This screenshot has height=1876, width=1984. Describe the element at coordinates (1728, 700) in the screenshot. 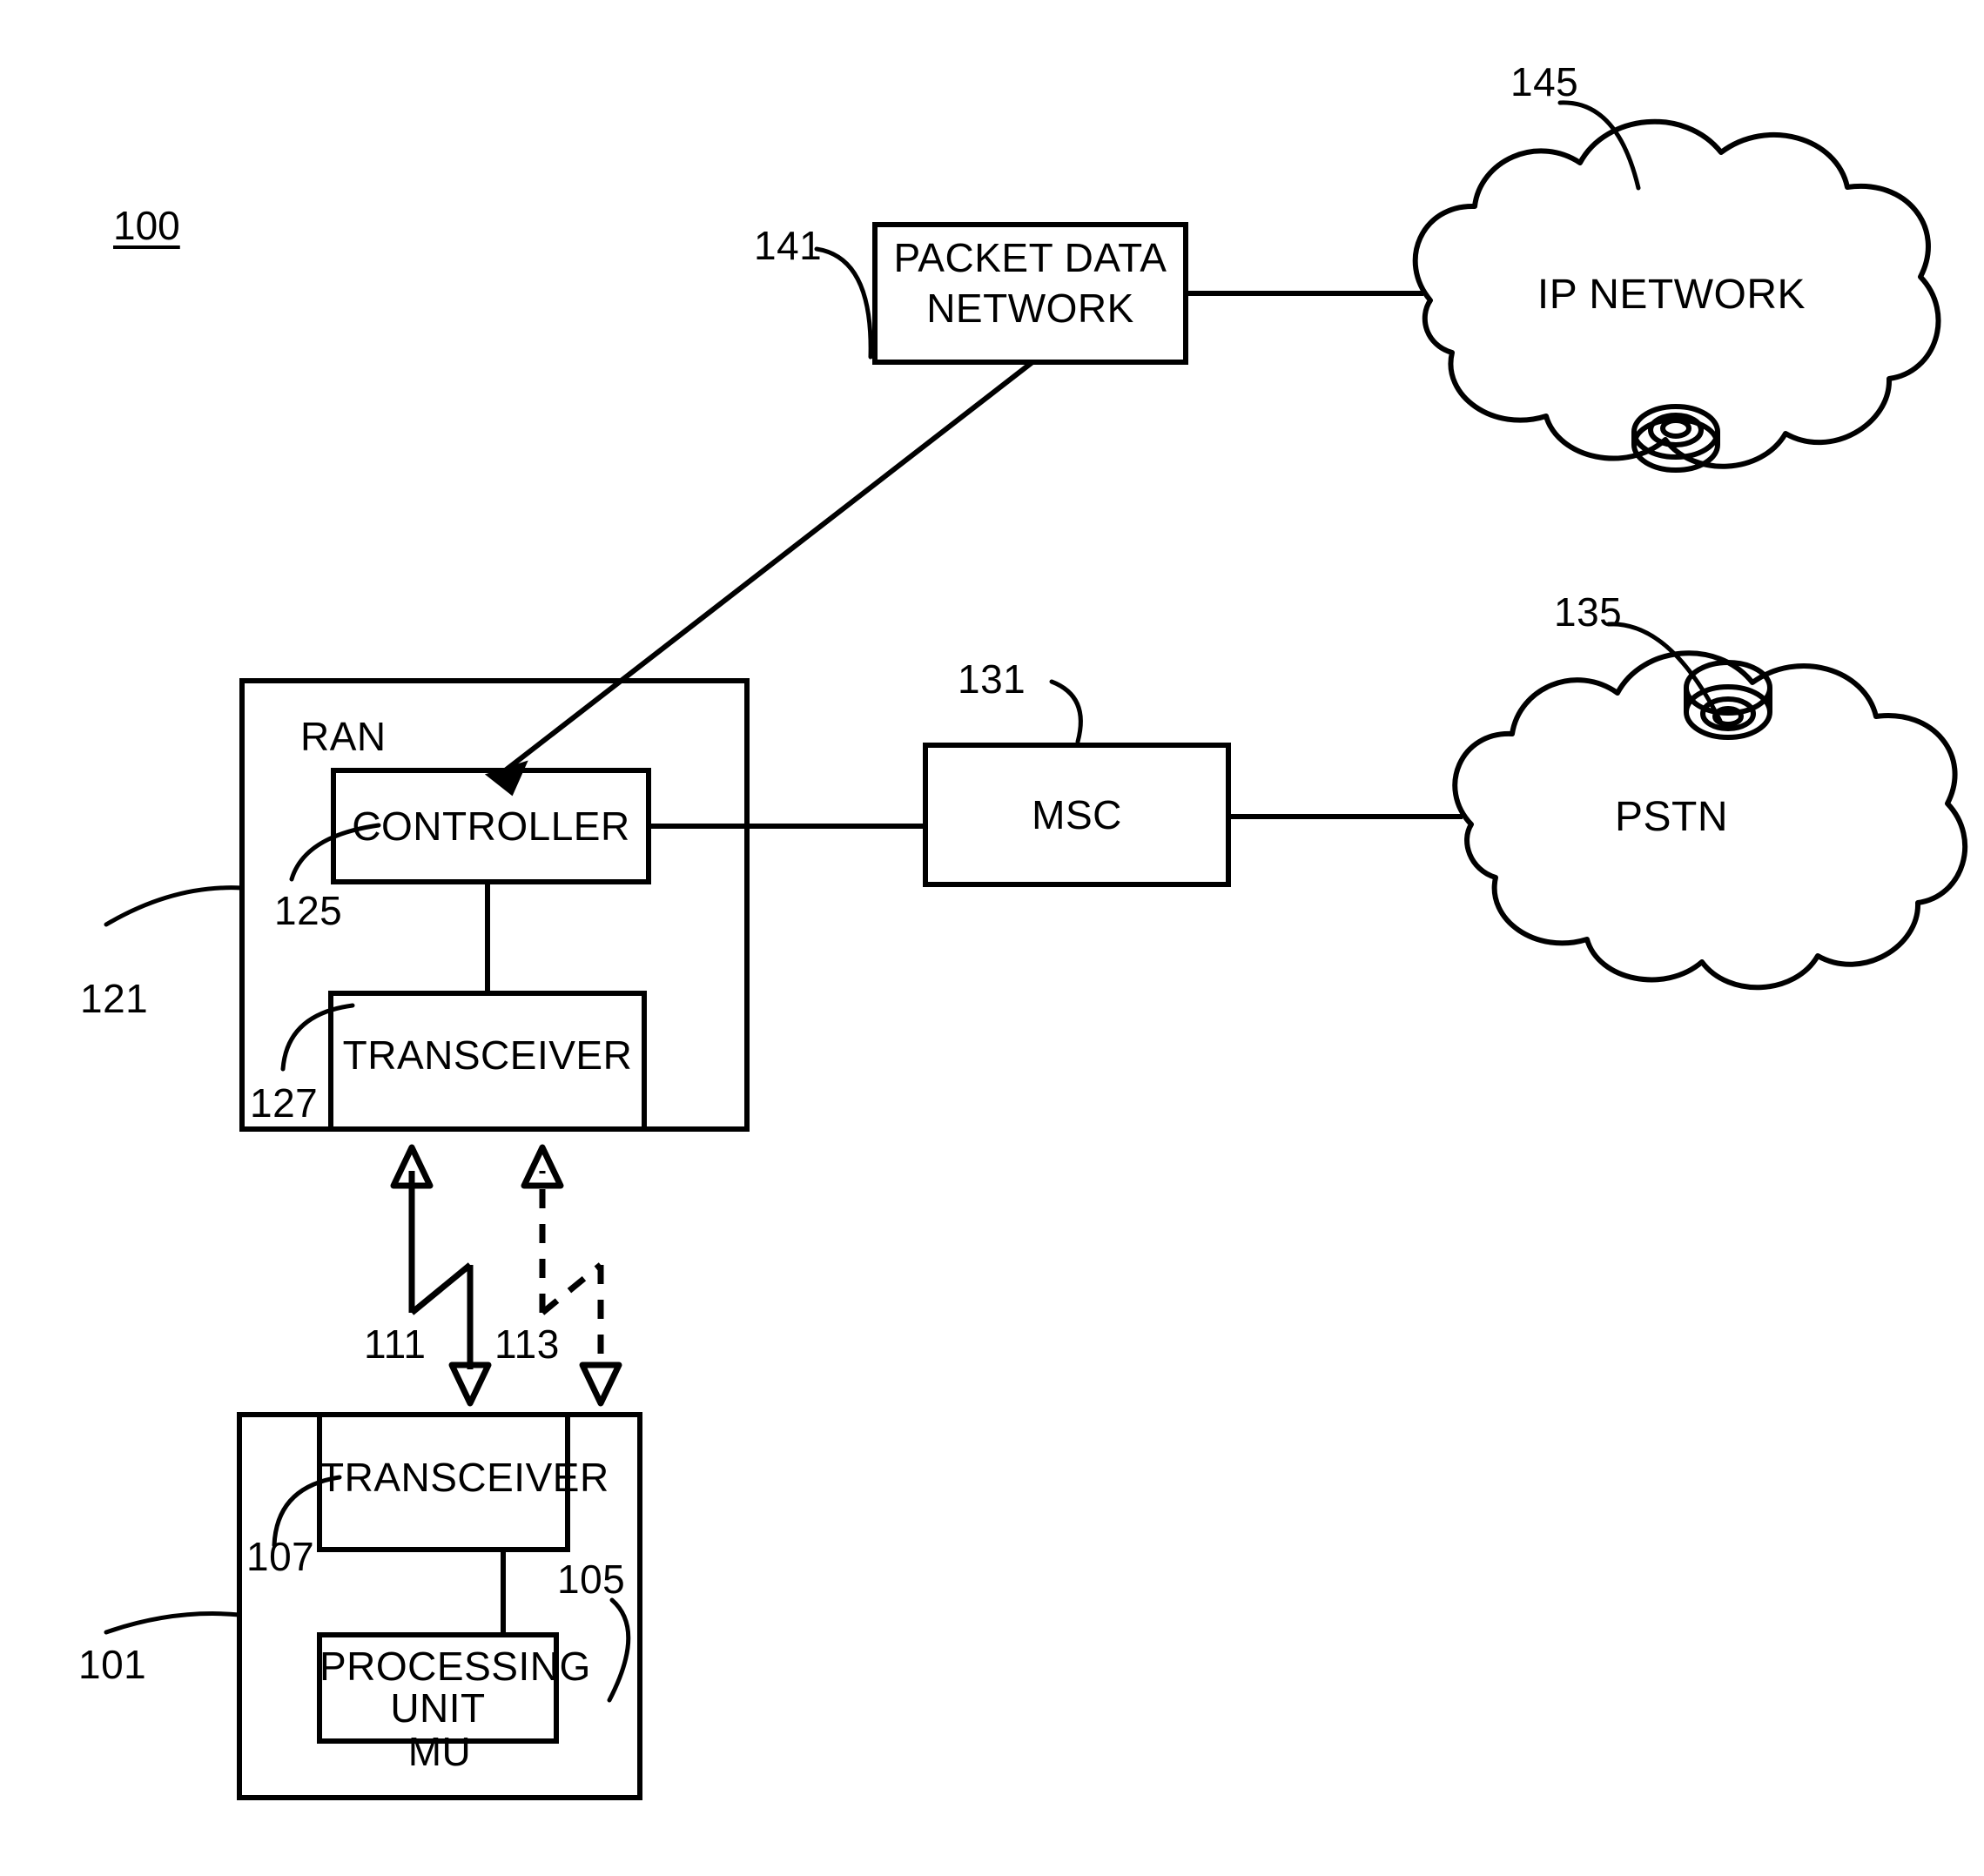

I see `pstn-disc-icon` at that location.